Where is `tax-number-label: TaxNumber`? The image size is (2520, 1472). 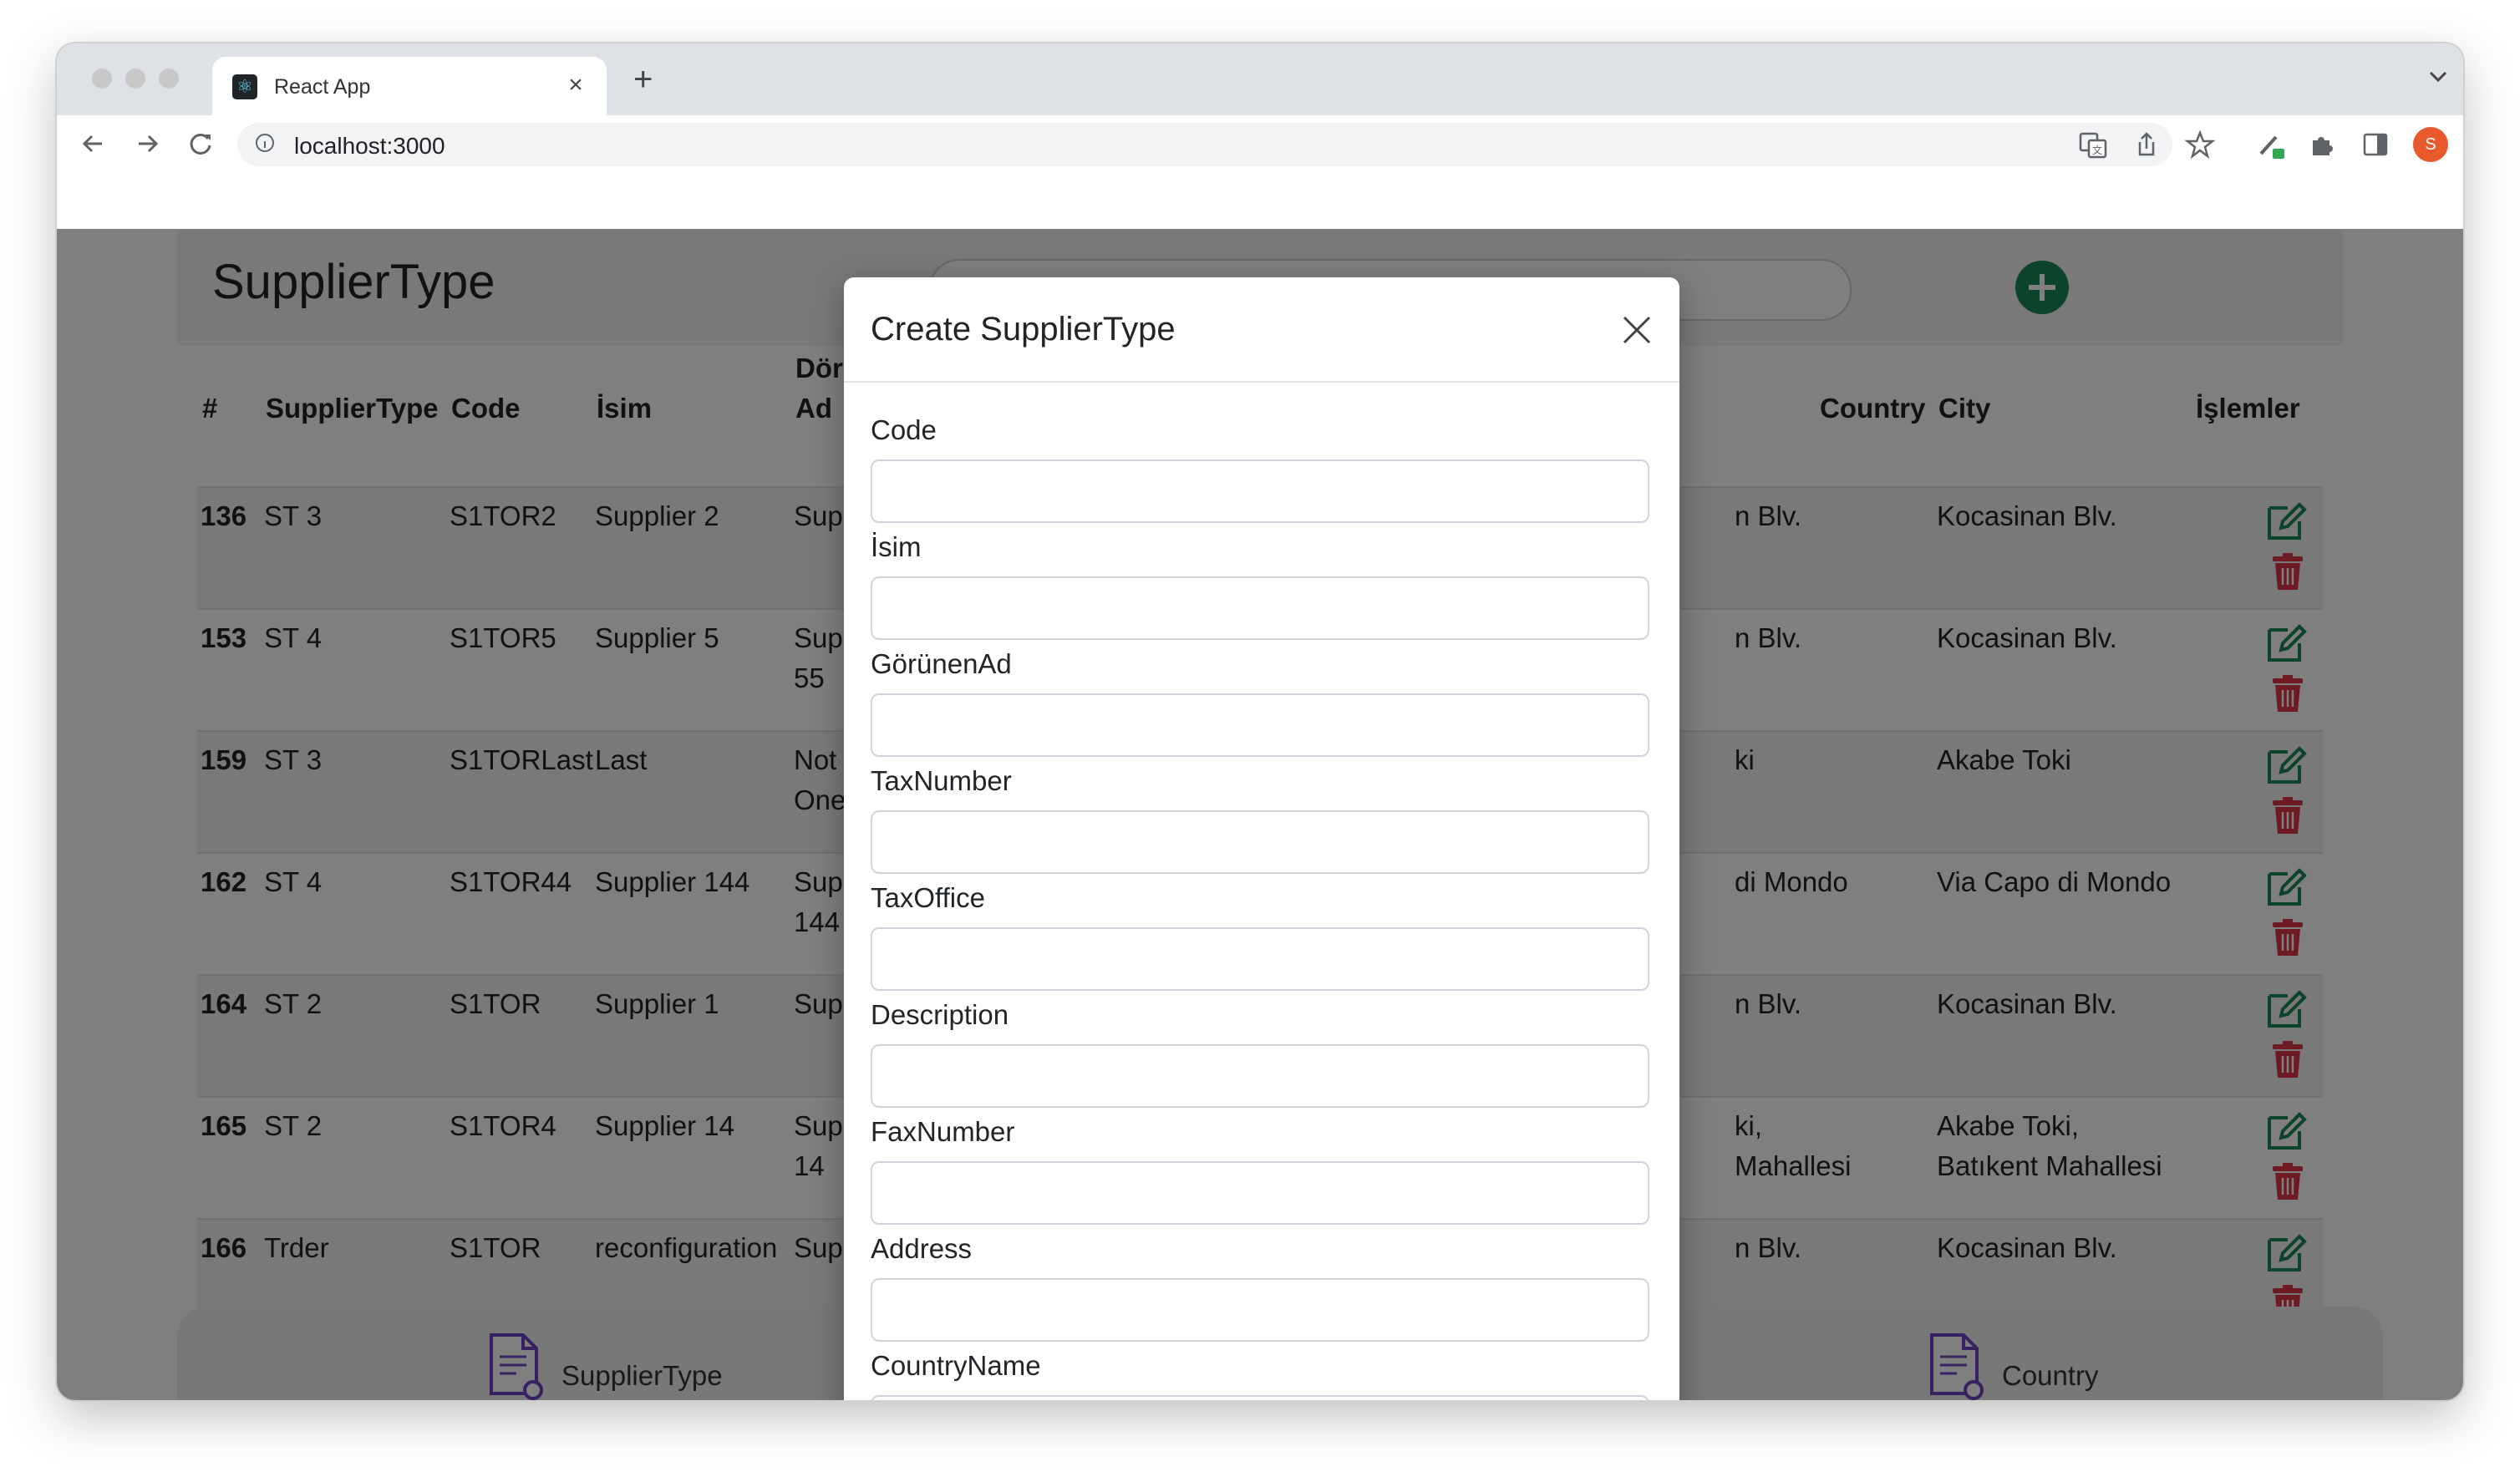 tax-number-label: TaxNumber is located at coordinates (941, 780).